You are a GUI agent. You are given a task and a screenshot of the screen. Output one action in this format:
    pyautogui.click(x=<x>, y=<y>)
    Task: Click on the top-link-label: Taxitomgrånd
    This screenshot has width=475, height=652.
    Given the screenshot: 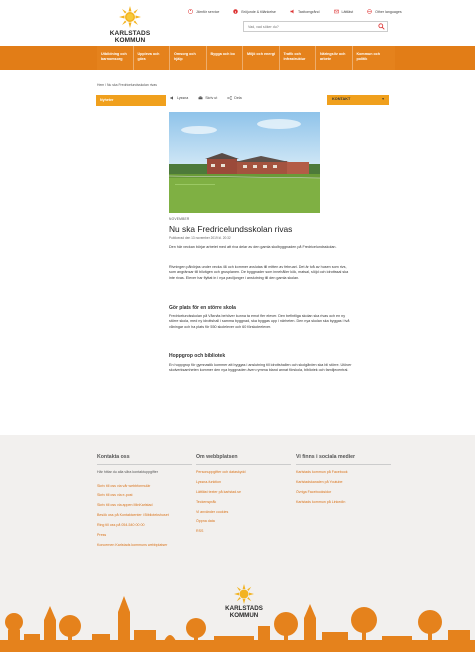 What is the action you would take?
    pyautogui.click(x=308, y=11)
    